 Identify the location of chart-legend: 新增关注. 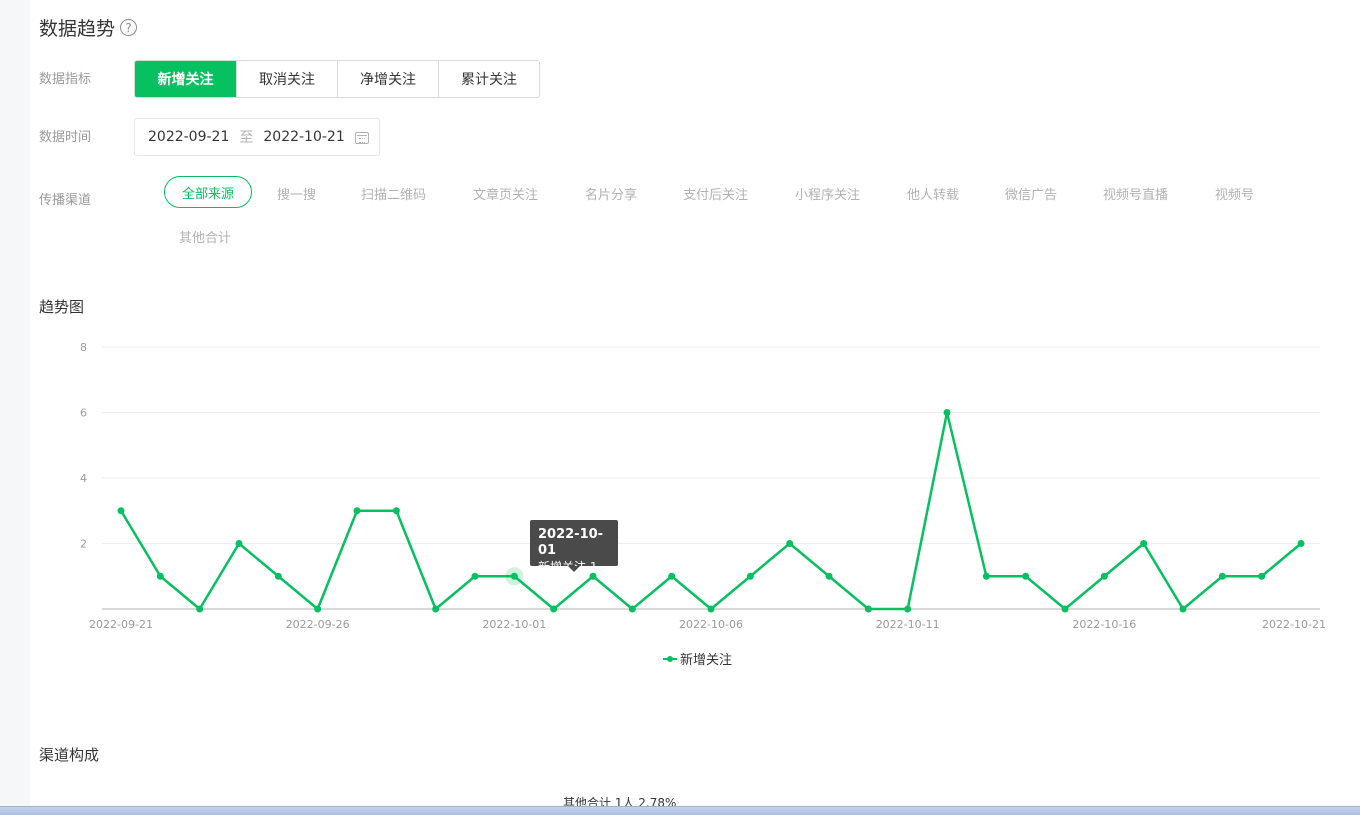
(697, 658).